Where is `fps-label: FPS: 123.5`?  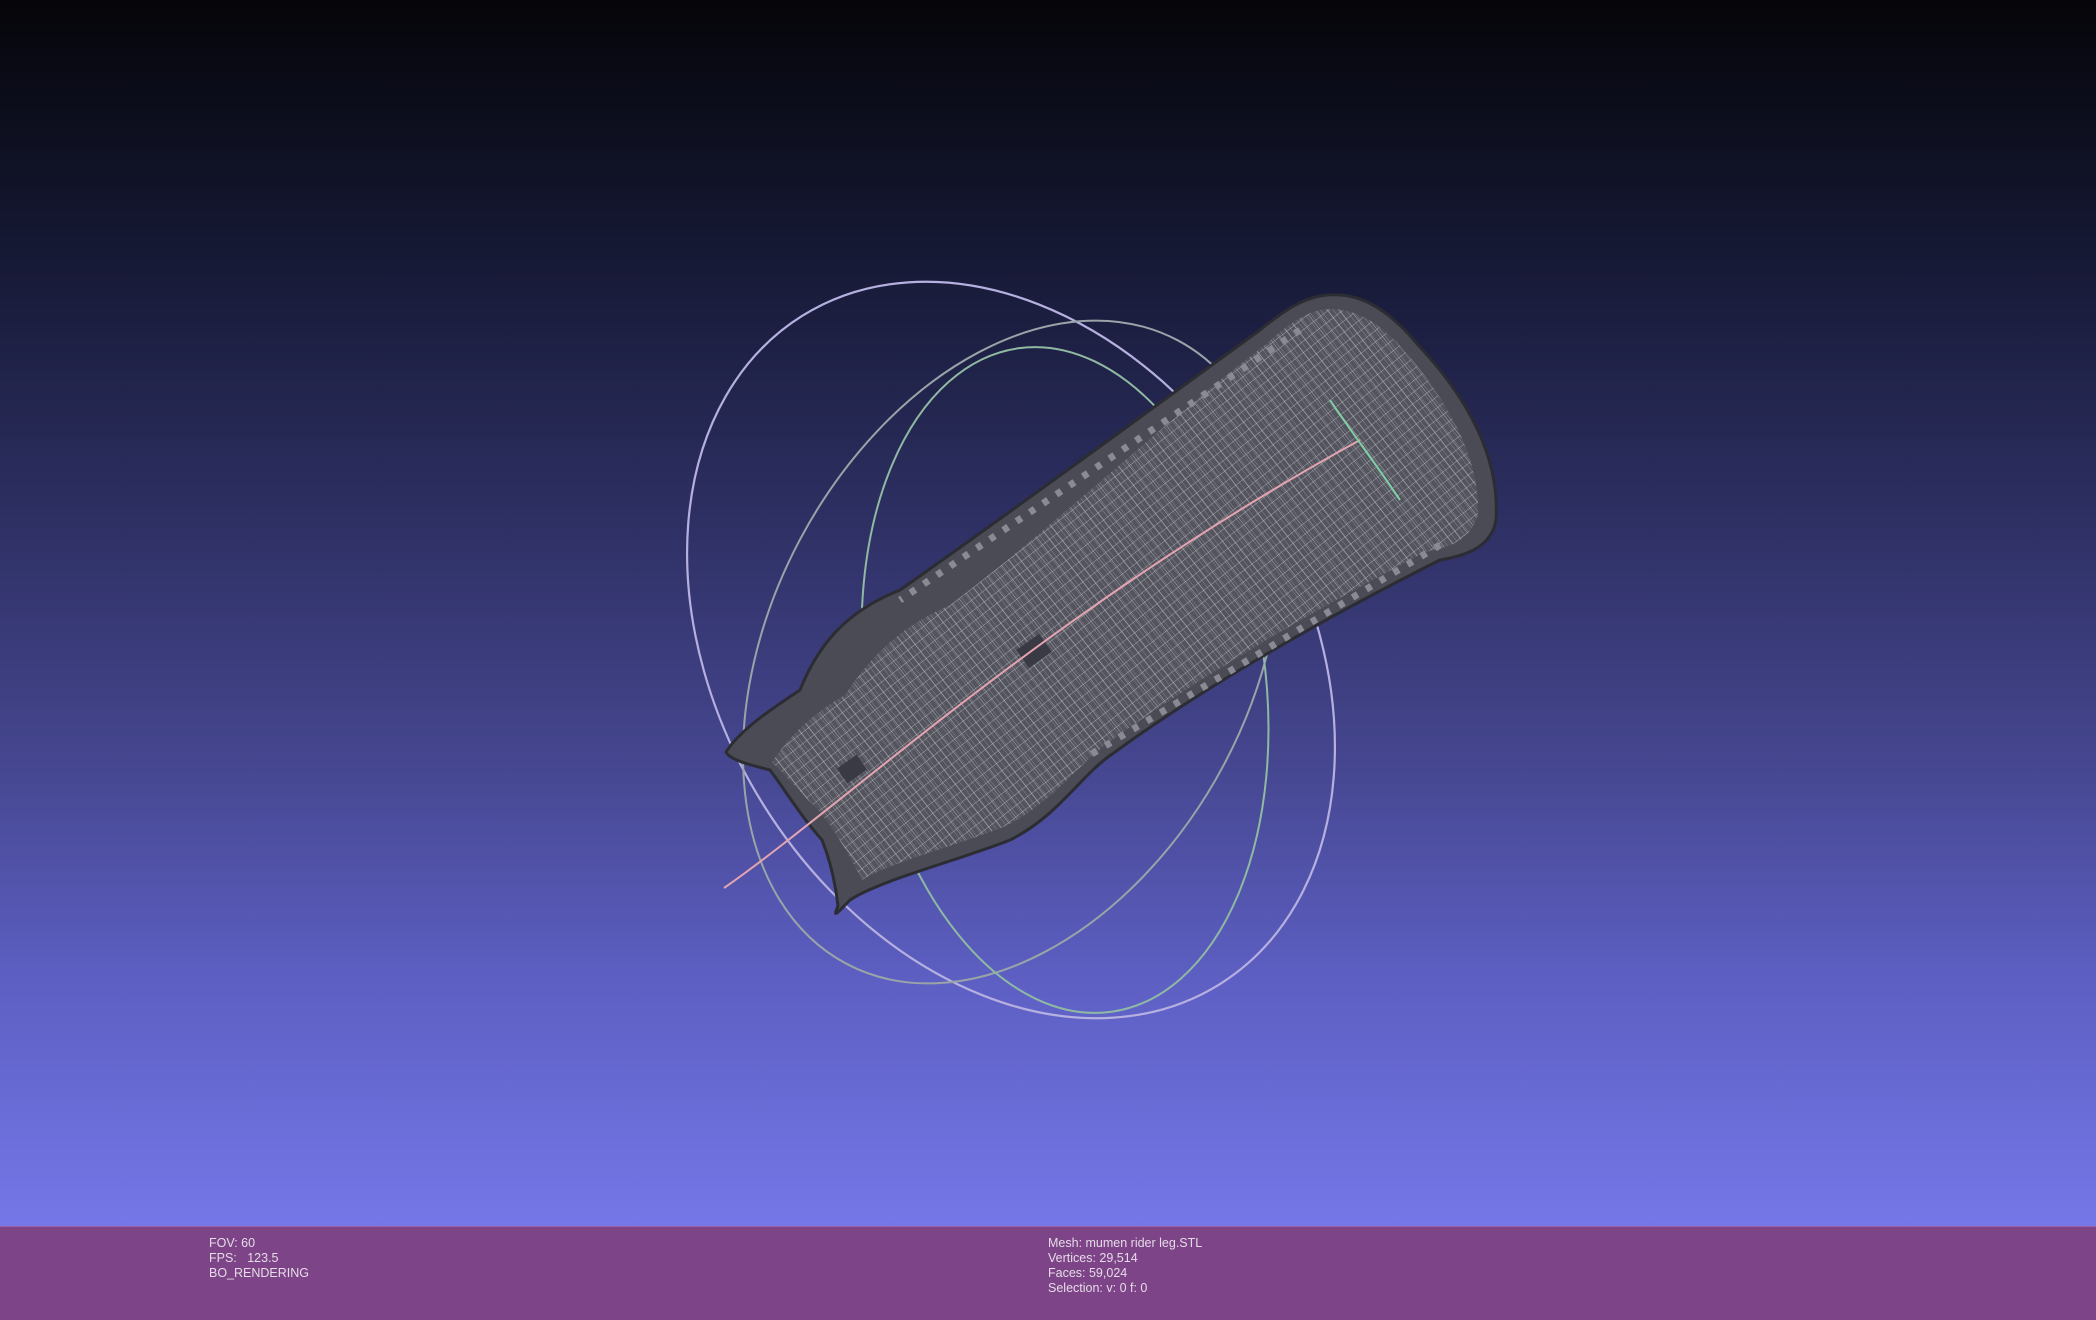 fps-label: FPS: 123.5 is located at coordinates (244, 1258).